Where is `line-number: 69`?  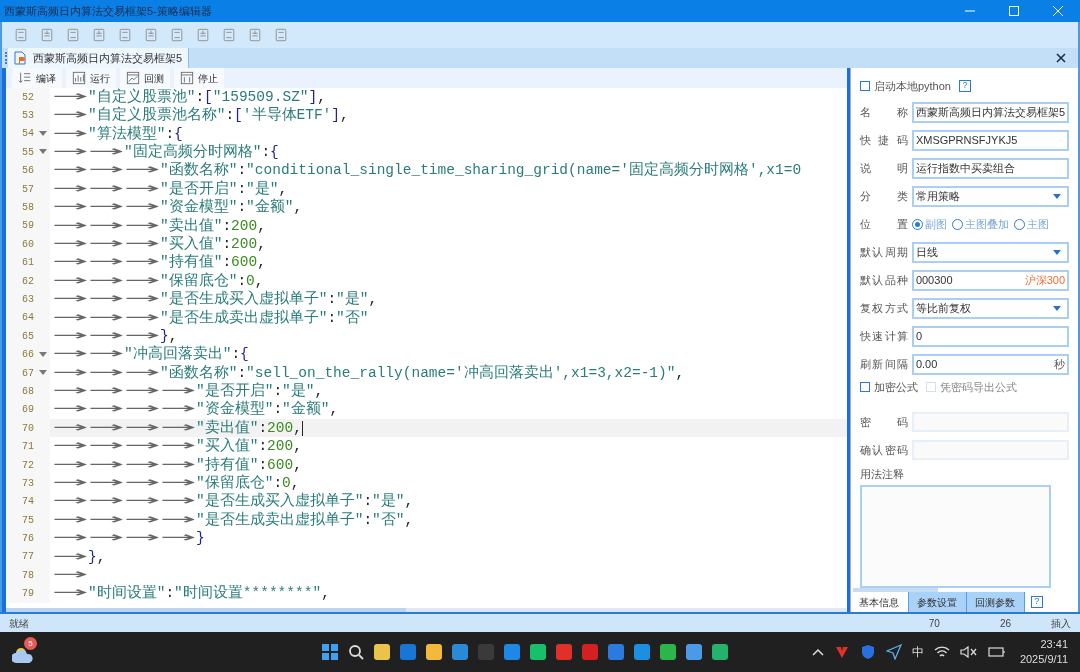 line-number: 69 is located at coordinates (27, 410).